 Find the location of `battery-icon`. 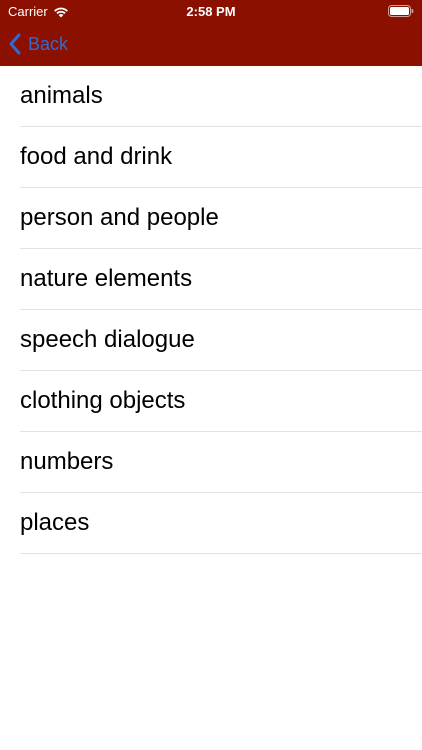

battery-icon is located at coordinates (401, 11).